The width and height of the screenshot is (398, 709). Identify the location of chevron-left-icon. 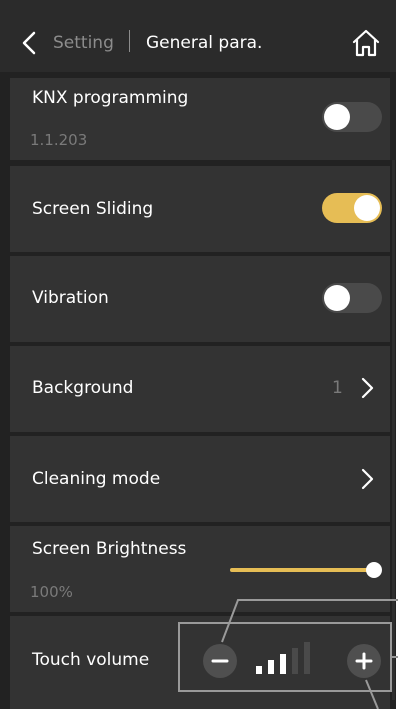
(30, 43).